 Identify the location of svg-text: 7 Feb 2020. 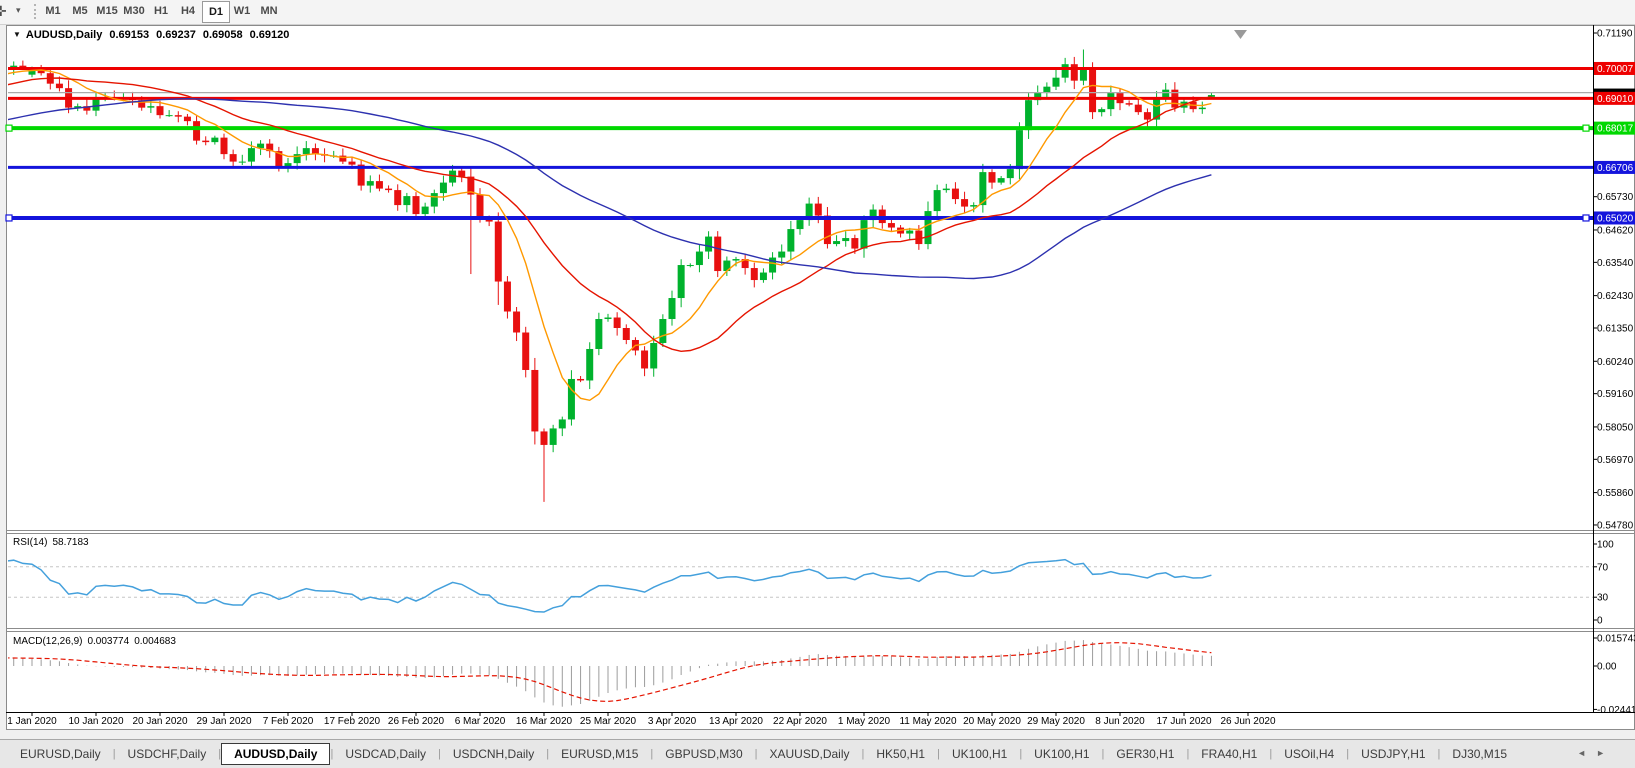
(288, 721).